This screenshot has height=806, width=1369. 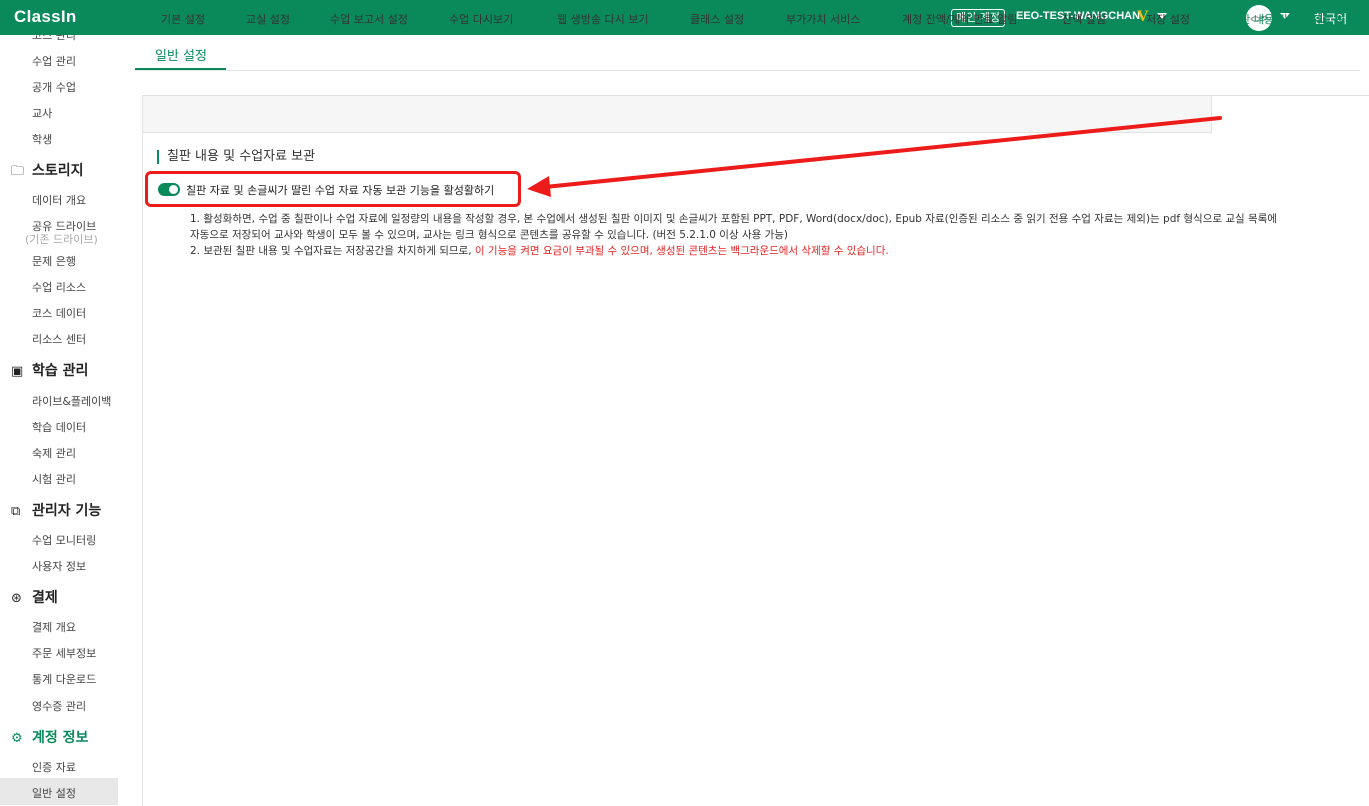 I want to click on admin-icon: ⧉, so click(x=16, y=511).